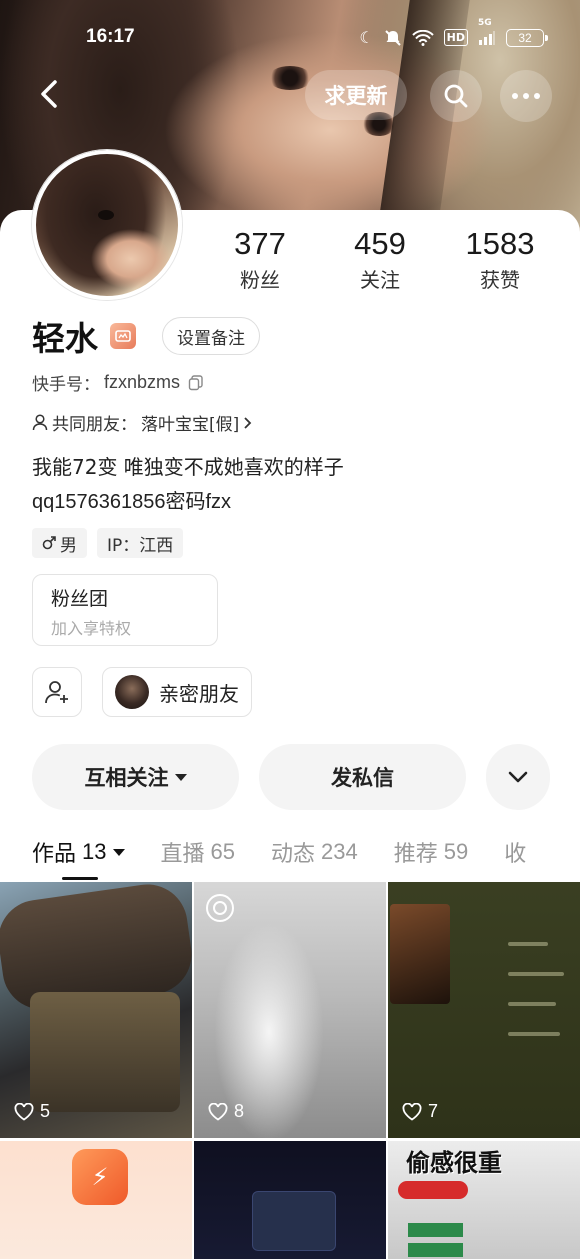 Image resolution: width=580 pixels, height=1259 pixels. What do you see at coordinates (123, 336) in the screenshot?
I see `level-badge-icon` at bounding box center [123, 336].